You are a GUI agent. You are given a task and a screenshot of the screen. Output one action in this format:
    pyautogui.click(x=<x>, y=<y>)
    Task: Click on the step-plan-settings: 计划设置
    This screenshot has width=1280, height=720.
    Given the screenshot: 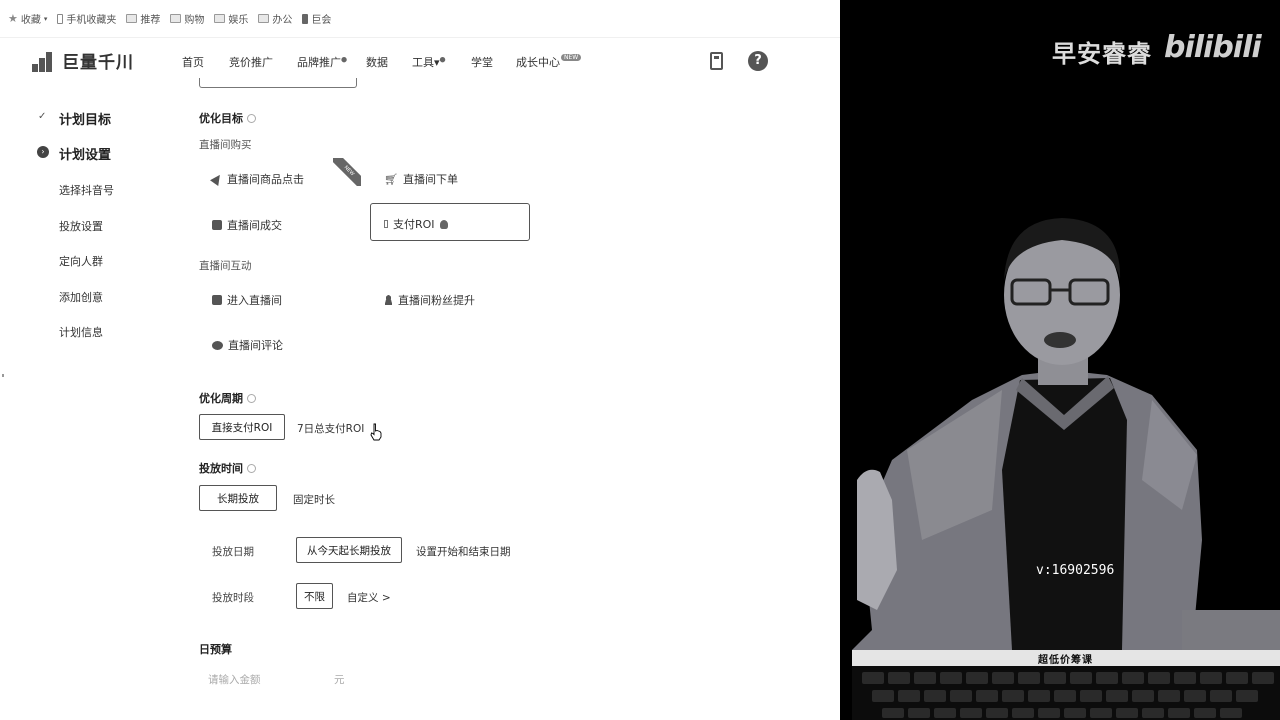 What is the action you would take?
    pyautogui.click(x=85, y=153)
    